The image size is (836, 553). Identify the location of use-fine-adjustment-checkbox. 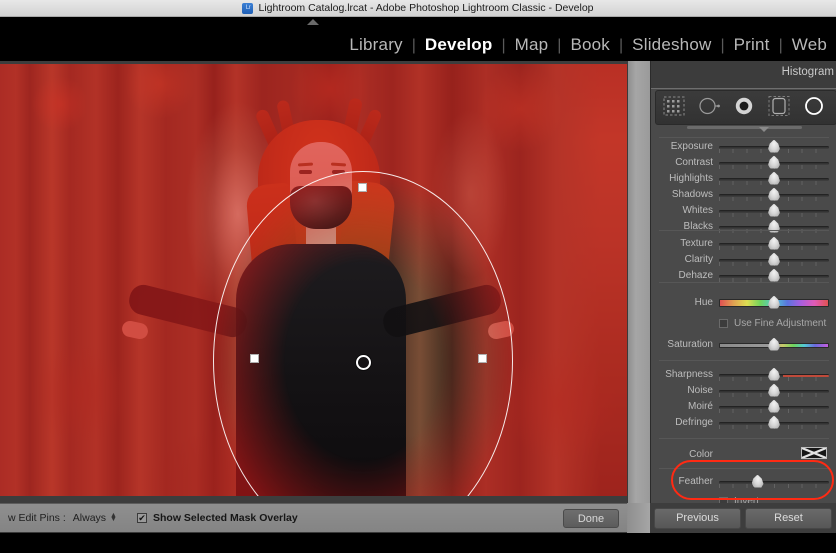
(723, 323).